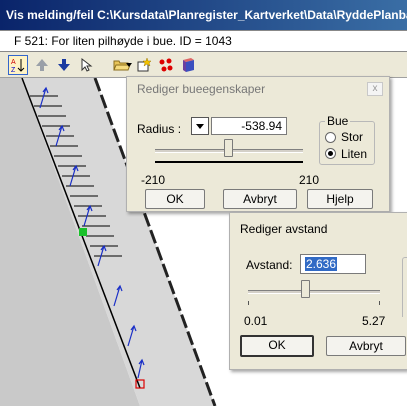 This screenshot has height=406, width=407. Describe the element at coordinates (86, 65) in the screenshot. I see `cursor-icon` at that location.